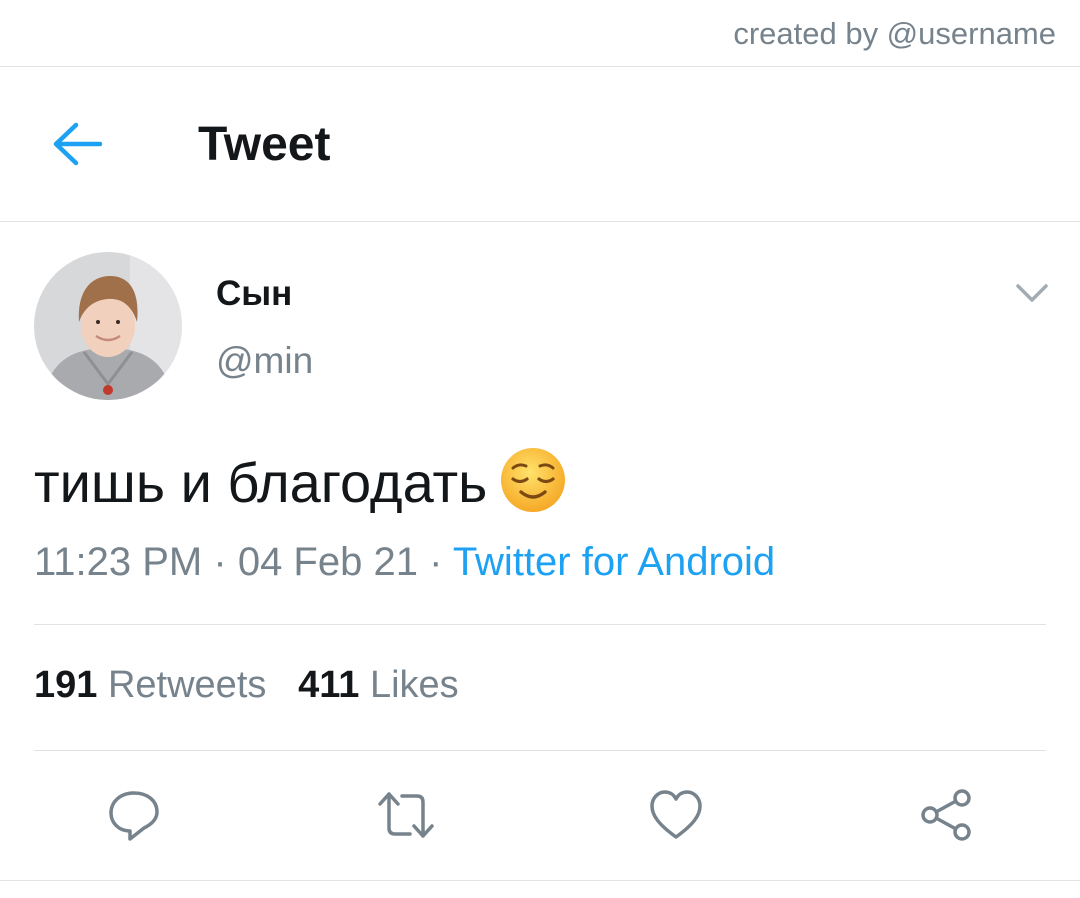 This screenshot has width=1080, height=898. I want to click on share-icon, so click(946, 815).